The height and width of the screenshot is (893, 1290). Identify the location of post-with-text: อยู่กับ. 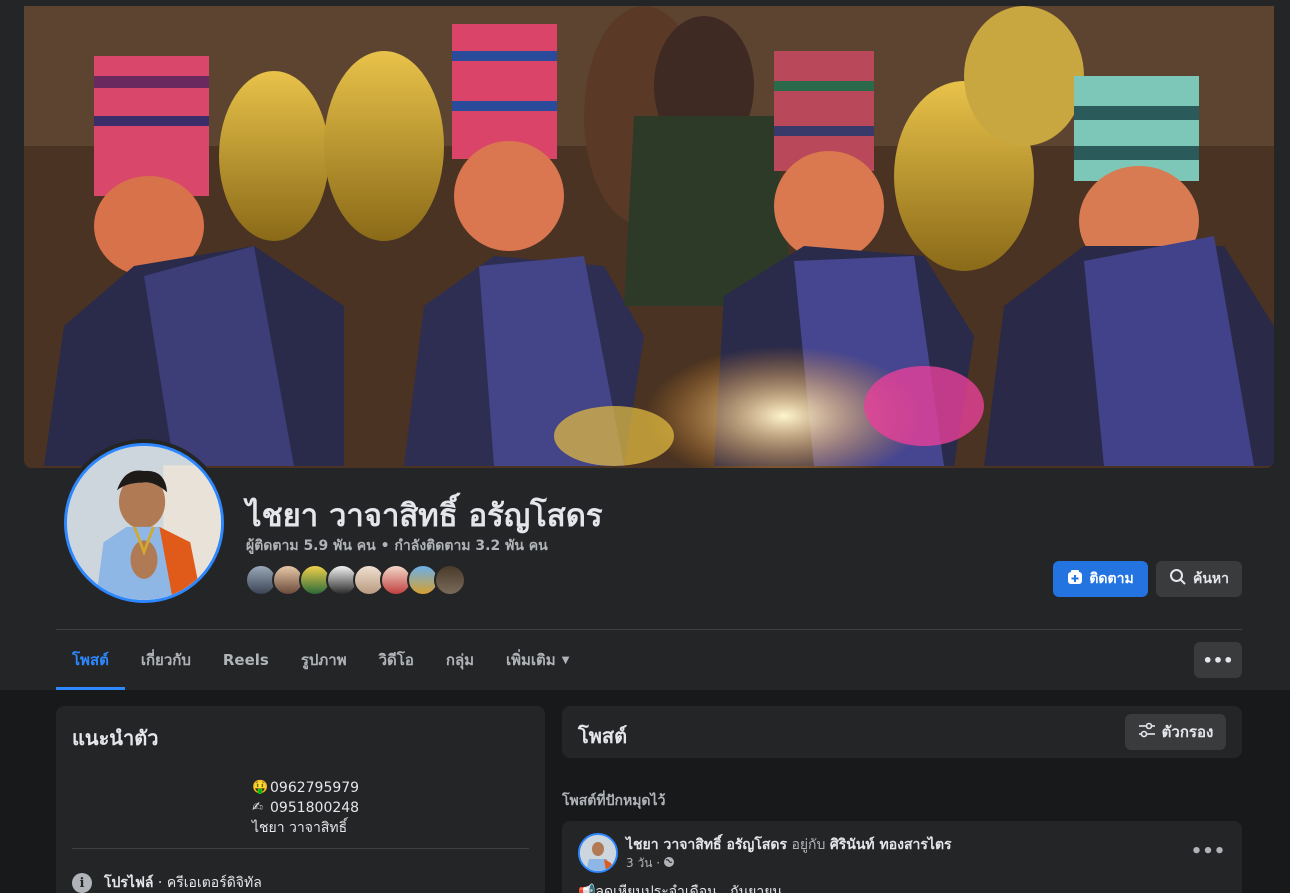
(808, 845).